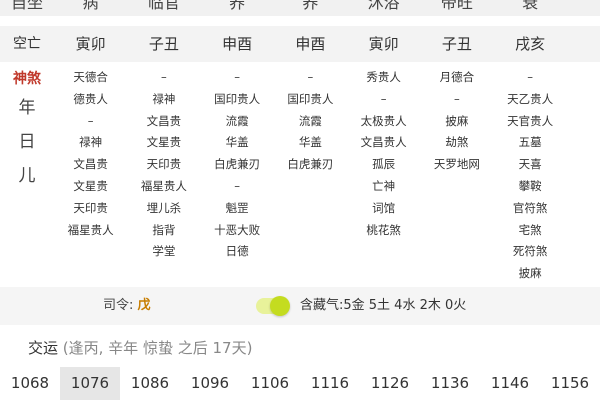 This screenshot has width=600, height=400. What do you see at coordinates (164, 229) in the screenshot?
I see `shensha-item: 指背` at bounding box center [164, 229].